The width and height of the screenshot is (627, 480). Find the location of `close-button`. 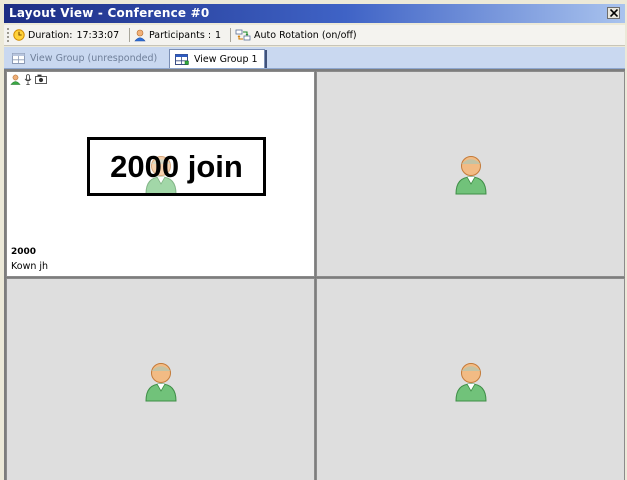

close-button is located at coordinates (613, 13).